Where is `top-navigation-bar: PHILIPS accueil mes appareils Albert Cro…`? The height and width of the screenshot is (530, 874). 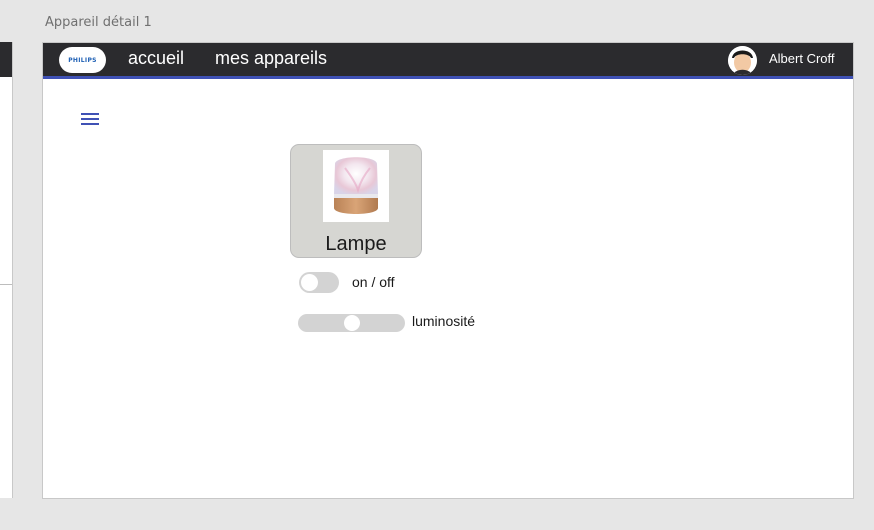
top-navigation-bar: PHILIPS accueil mes appareils Albert Cro… is located at coordinates (448, 61).